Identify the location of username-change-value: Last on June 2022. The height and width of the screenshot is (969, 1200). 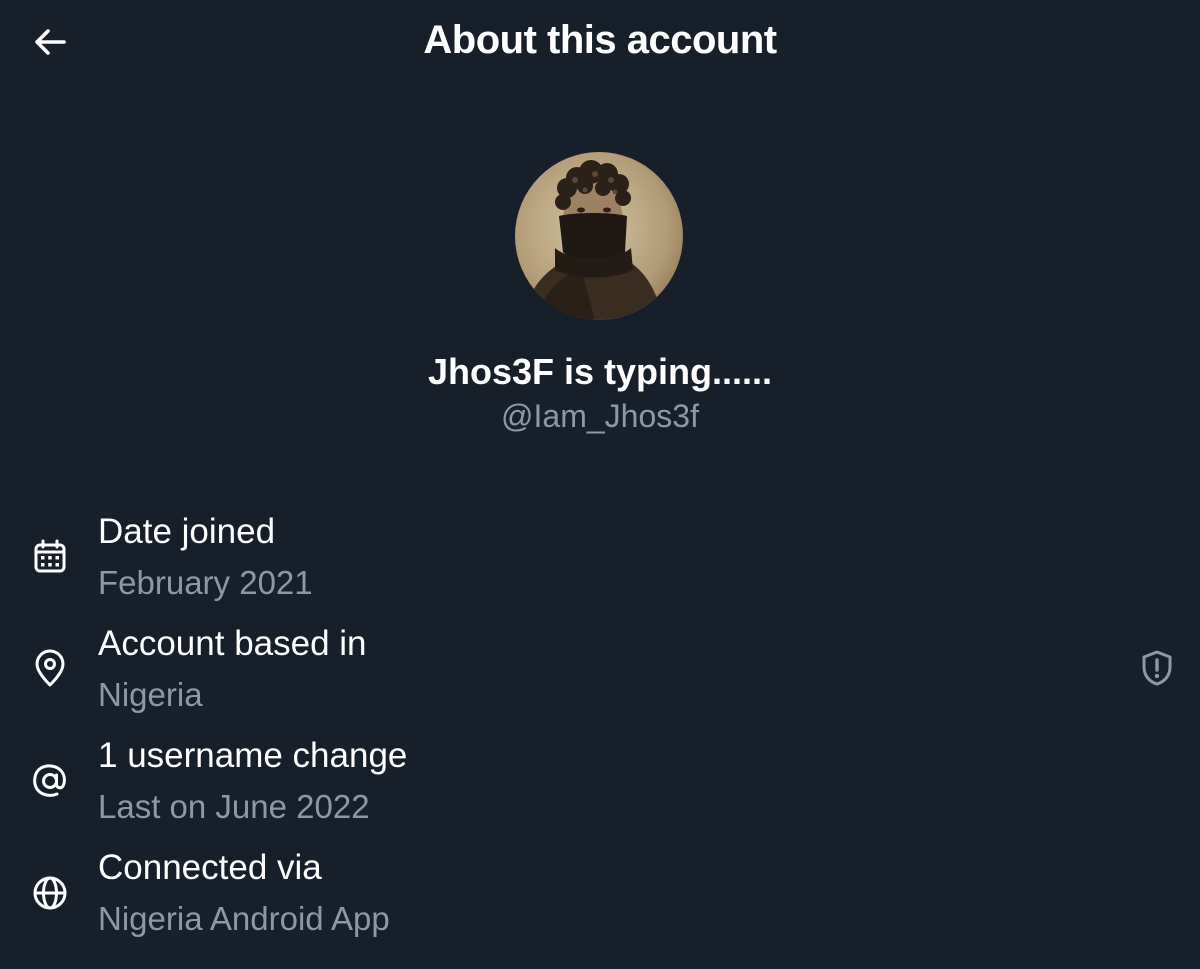
(234, 806).